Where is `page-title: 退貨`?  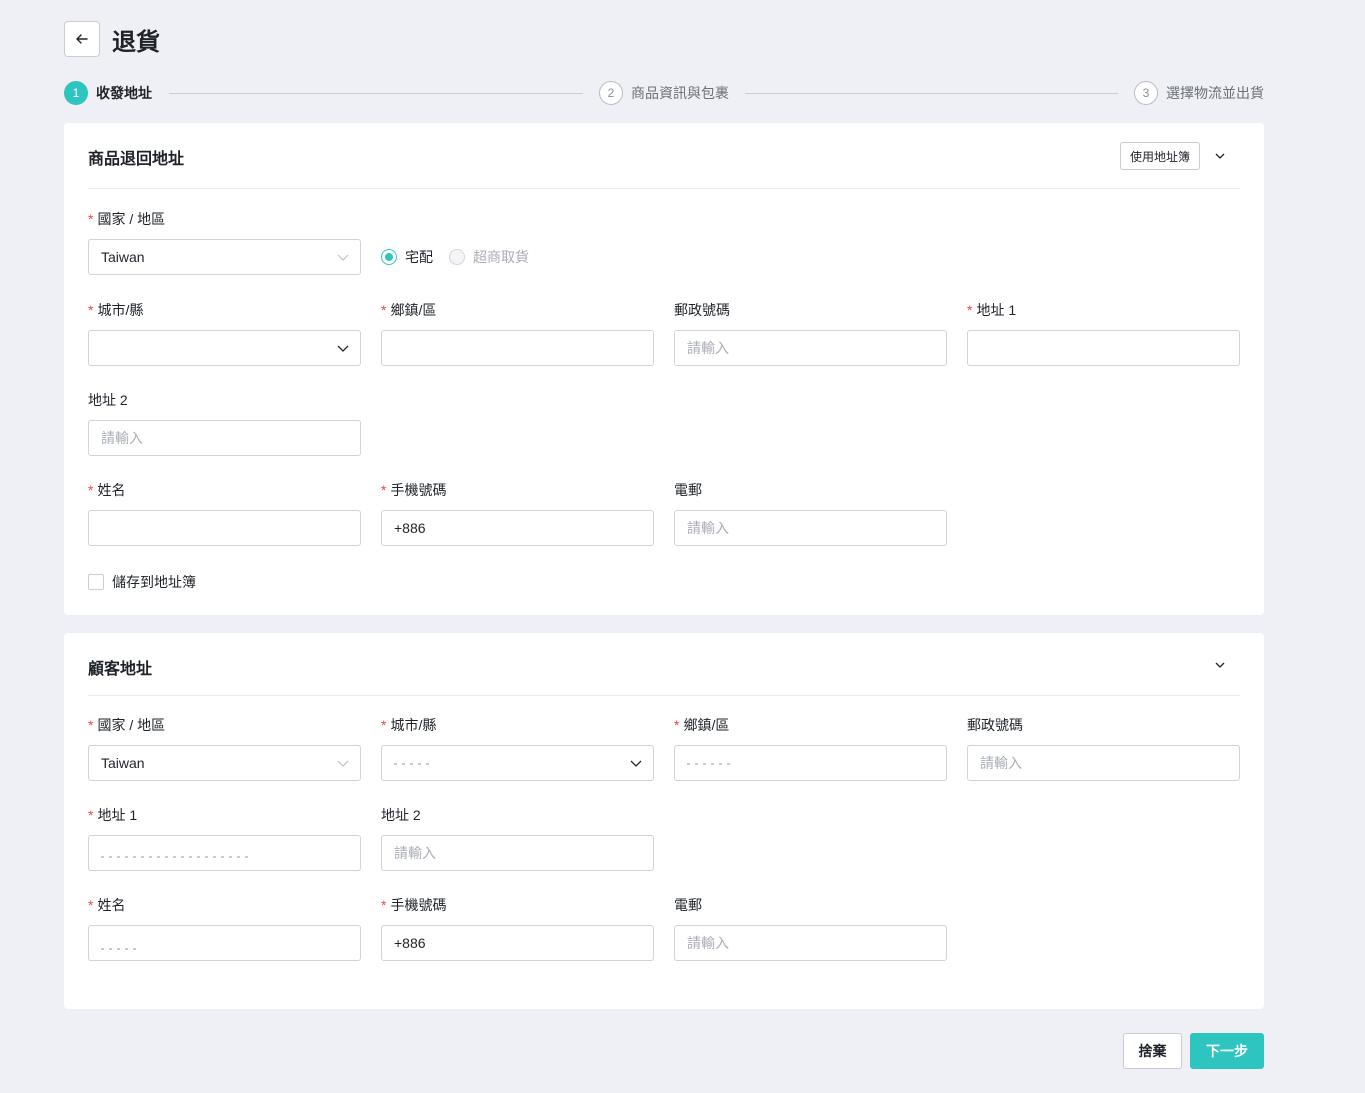
page-title: 退貨 is located at coordinates (136, 42).